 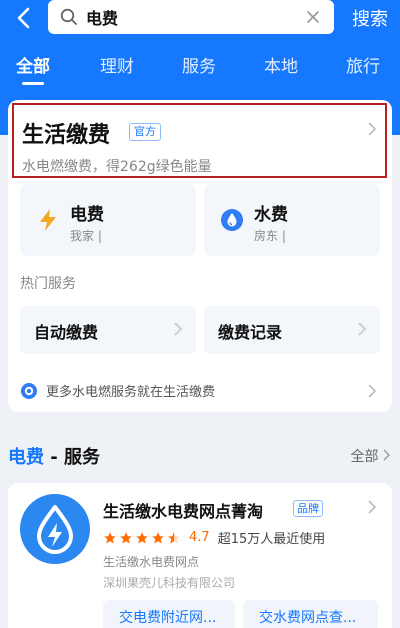 I want to click on electricity-sub: 我家 |, so click(x=86, y=236).